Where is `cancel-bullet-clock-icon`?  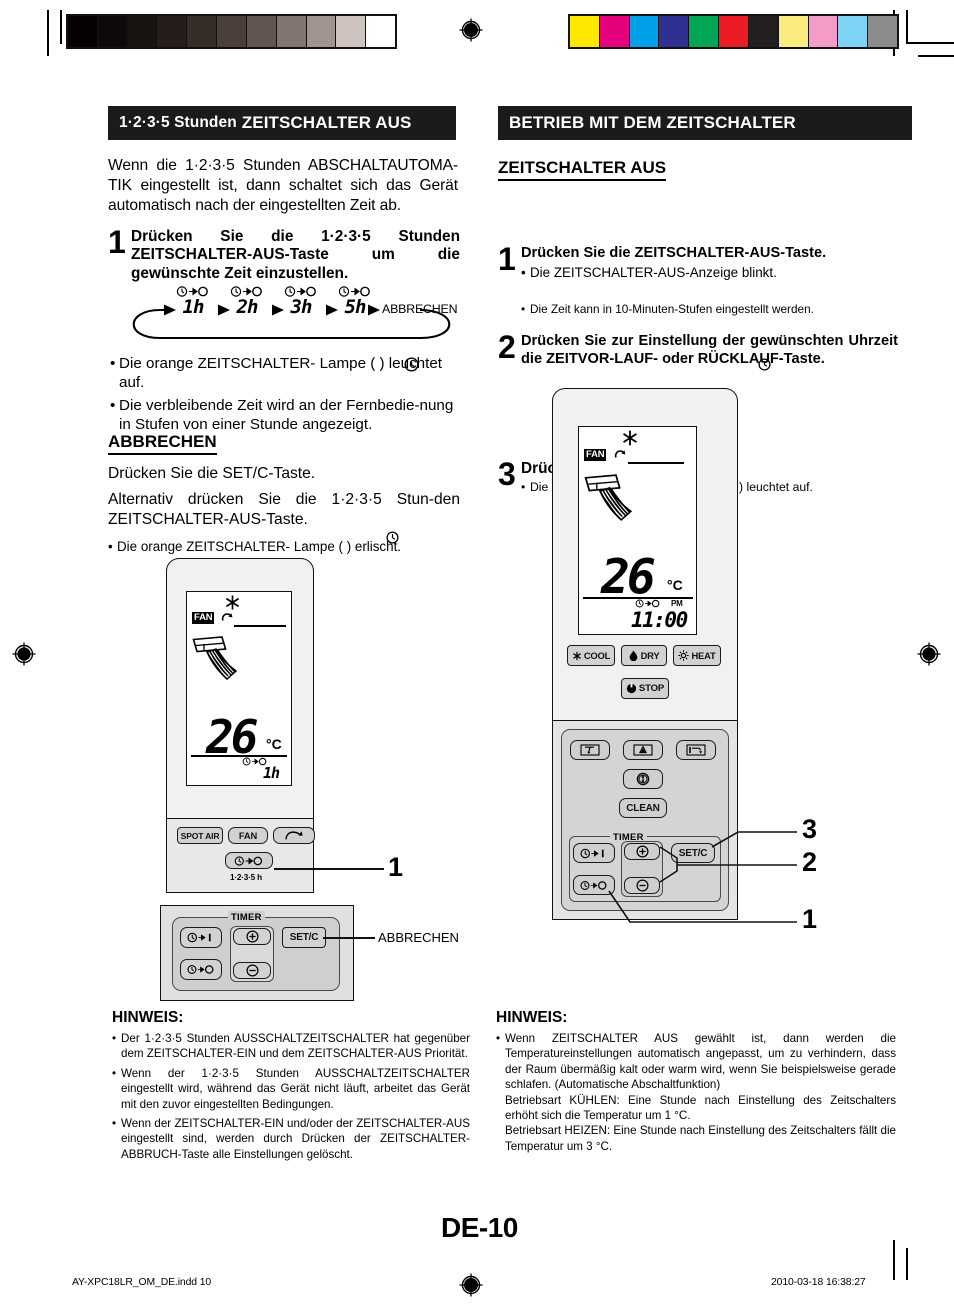
cancel-bullet-clock-icon is located at coordinates (392, 537).